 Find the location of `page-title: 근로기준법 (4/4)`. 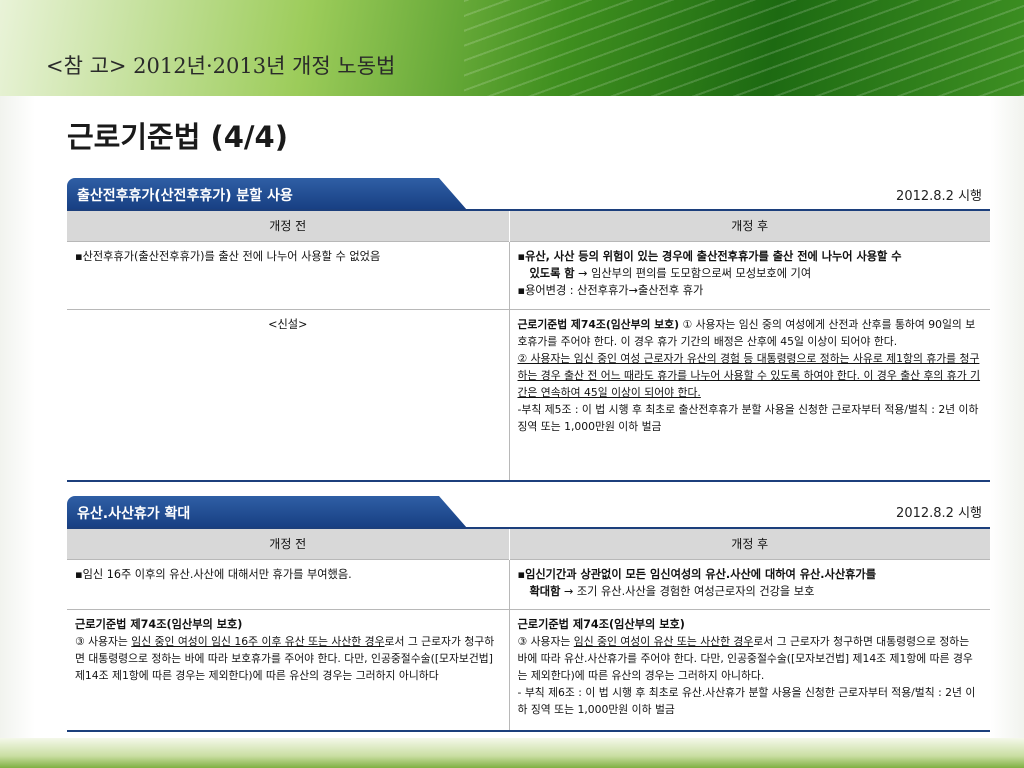

page-title: 근로기준법 (4/4) is located at coordinates (177, 137).